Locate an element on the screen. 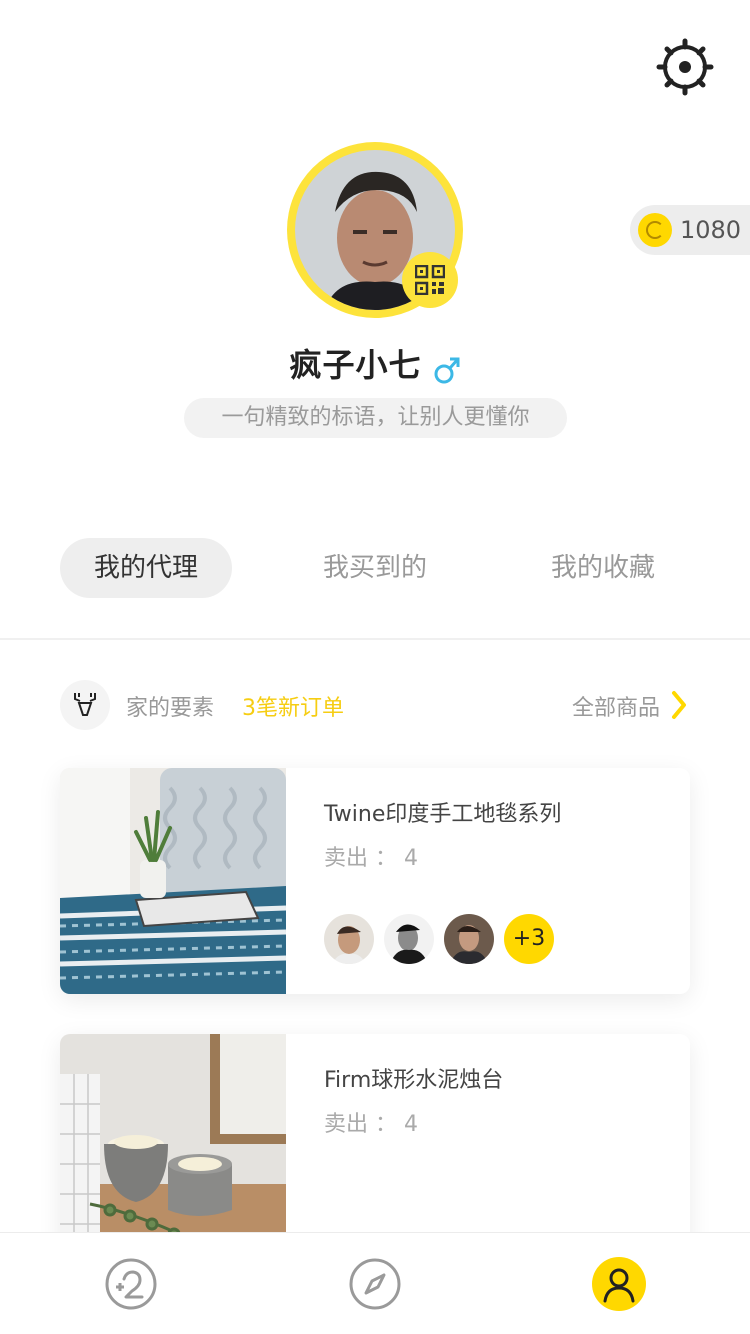 This screenshot has height=1334, width=750. bottom-tab-bar is located at coordinates (375, 1283).